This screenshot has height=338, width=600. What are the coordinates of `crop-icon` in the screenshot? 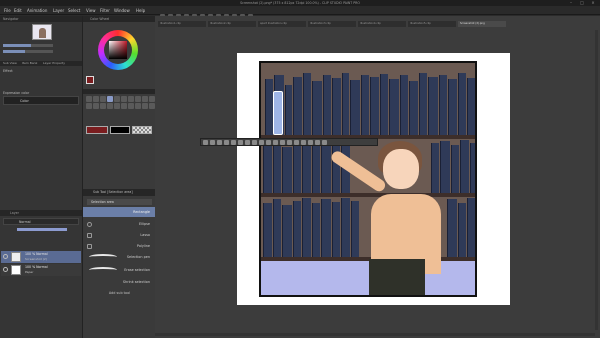 It's located at (219, 142).